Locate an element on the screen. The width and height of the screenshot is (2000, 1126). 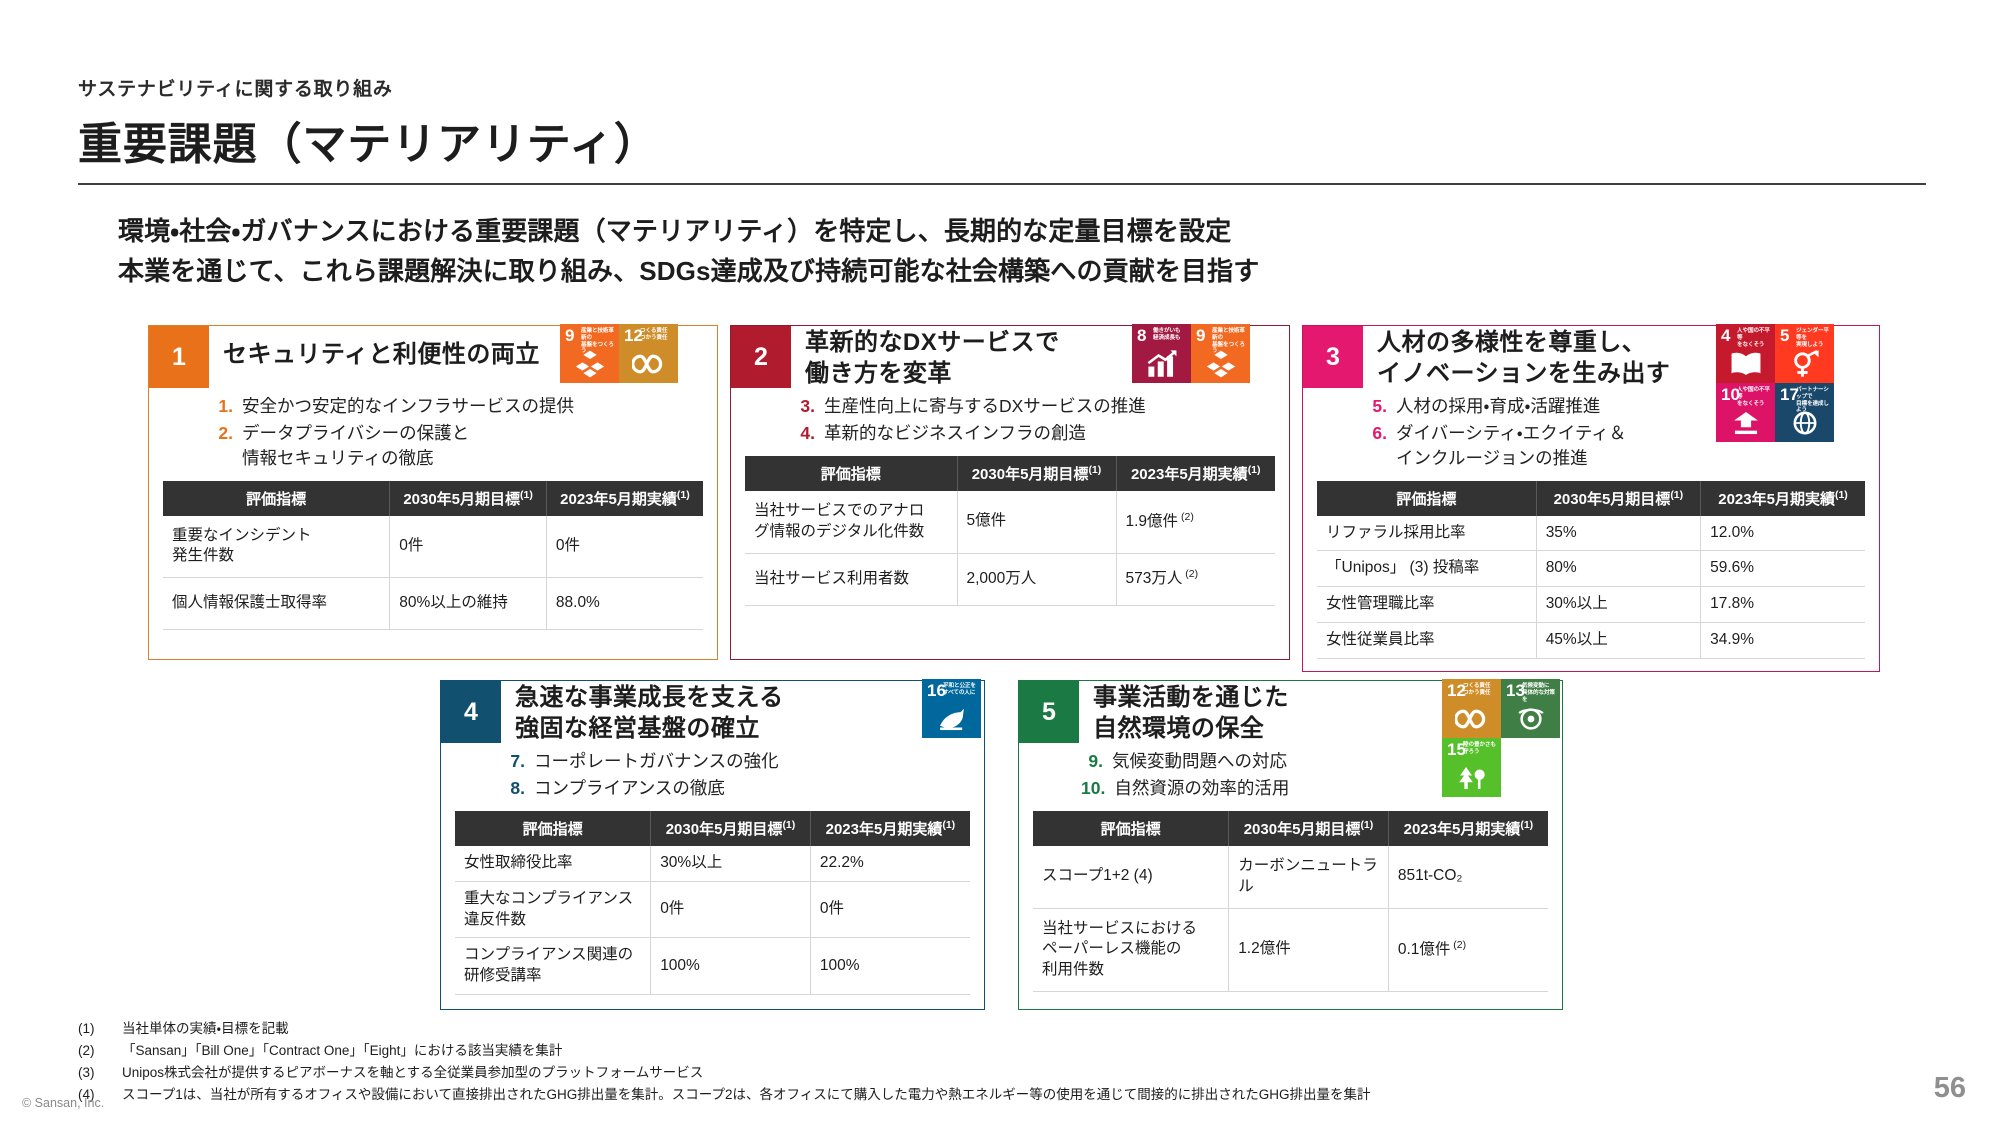
cell-actual-value: 573万人 is located at coordinates (1154, 579).